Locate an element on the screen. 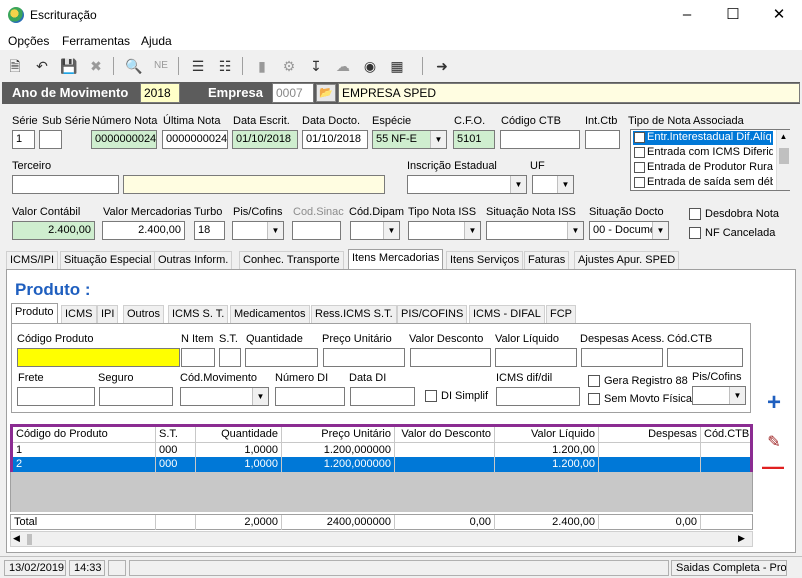 The height and width of the screenshot is (578, 802). numero-input: 0000000024 is located at coordinates (124, 139).